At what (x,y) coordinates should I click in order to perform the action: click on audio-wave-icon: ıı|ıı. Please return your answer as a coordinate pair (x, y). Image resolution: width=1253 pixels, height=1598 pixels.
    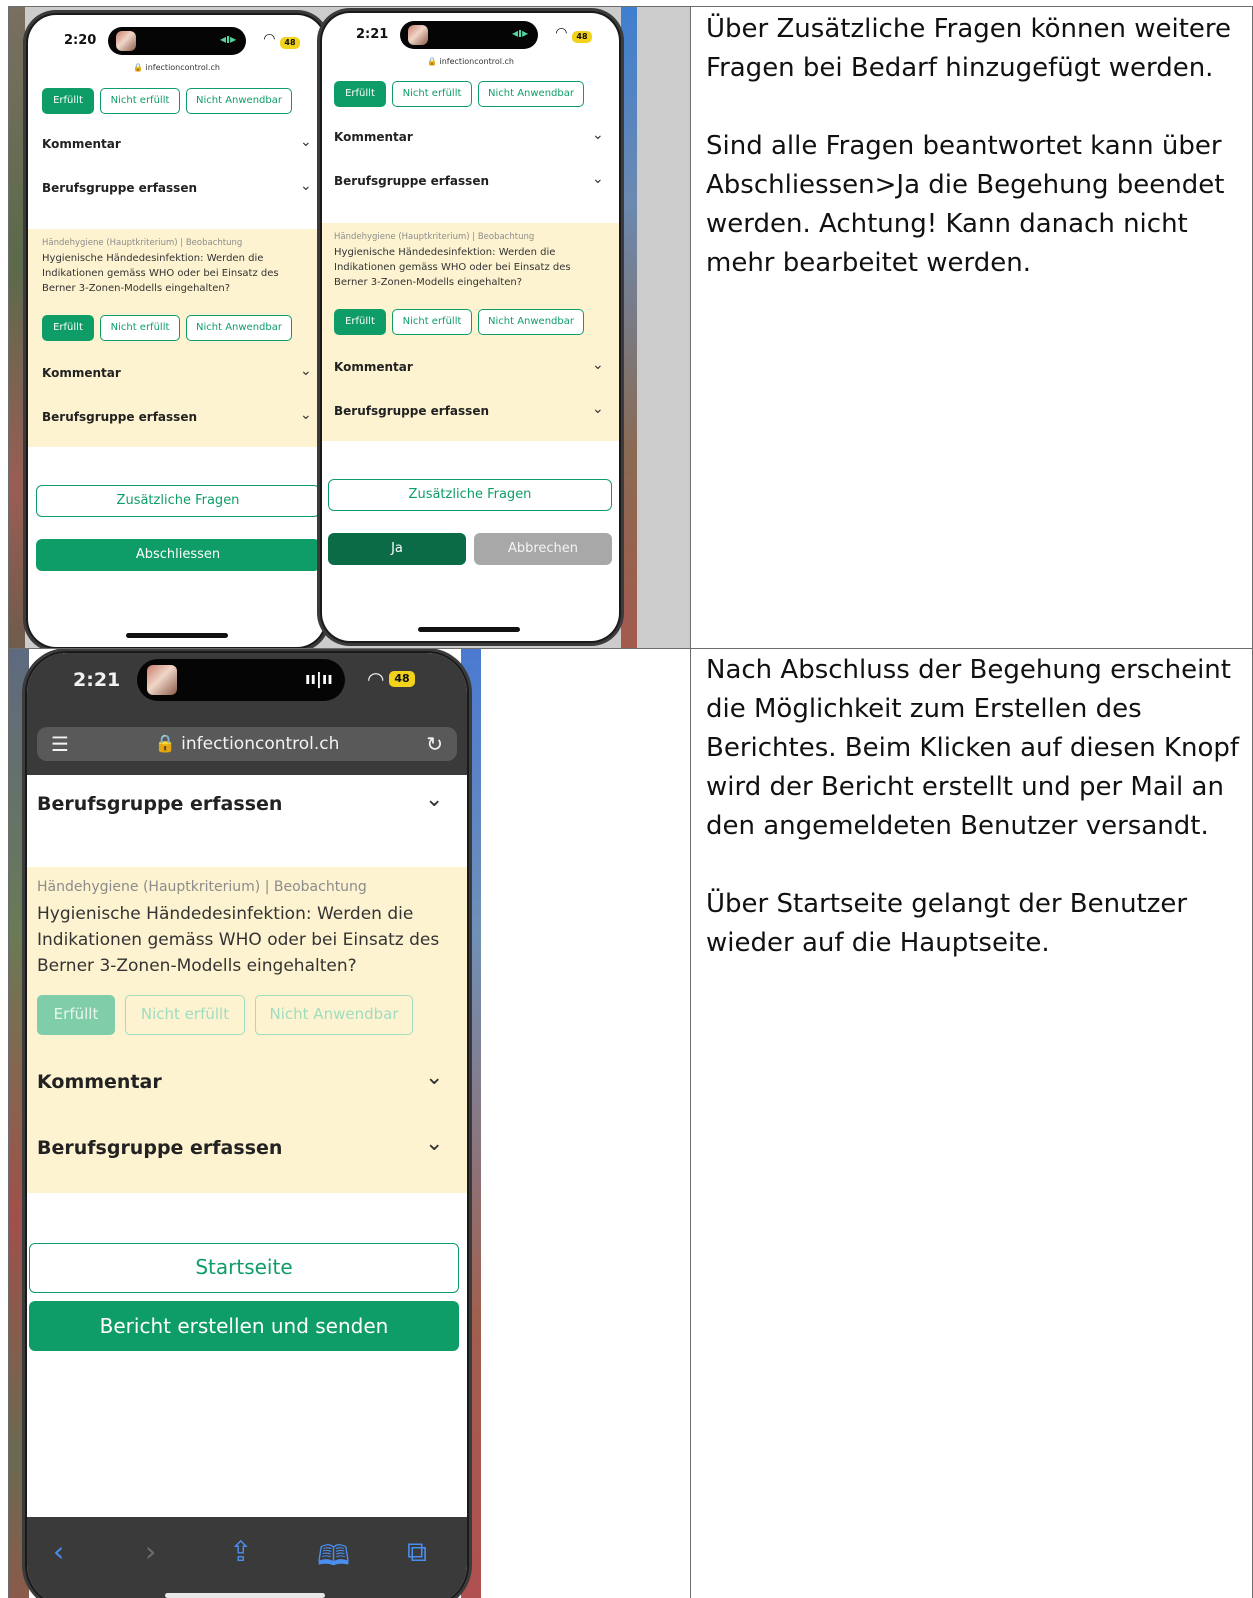
    Looking at the image, I should click on (319, 678).